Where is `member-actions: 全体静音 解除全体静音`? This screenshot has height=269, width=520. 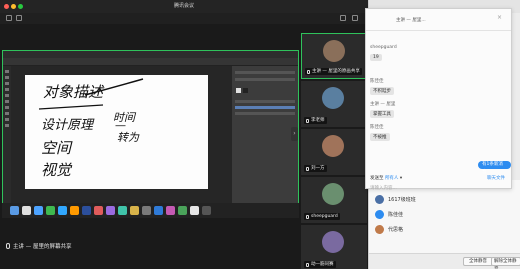 member-actions: 全体静音 解除全体静音 is located at coordinates (444, 261).